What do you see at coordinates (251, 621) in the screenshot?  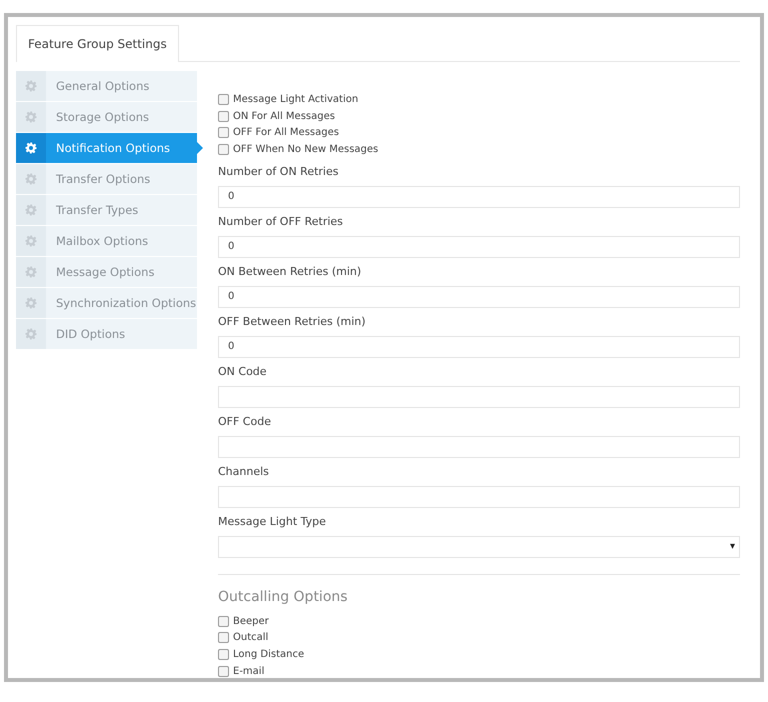 I see `checkbox-label: Beeper` at bounding box center [251, 621].